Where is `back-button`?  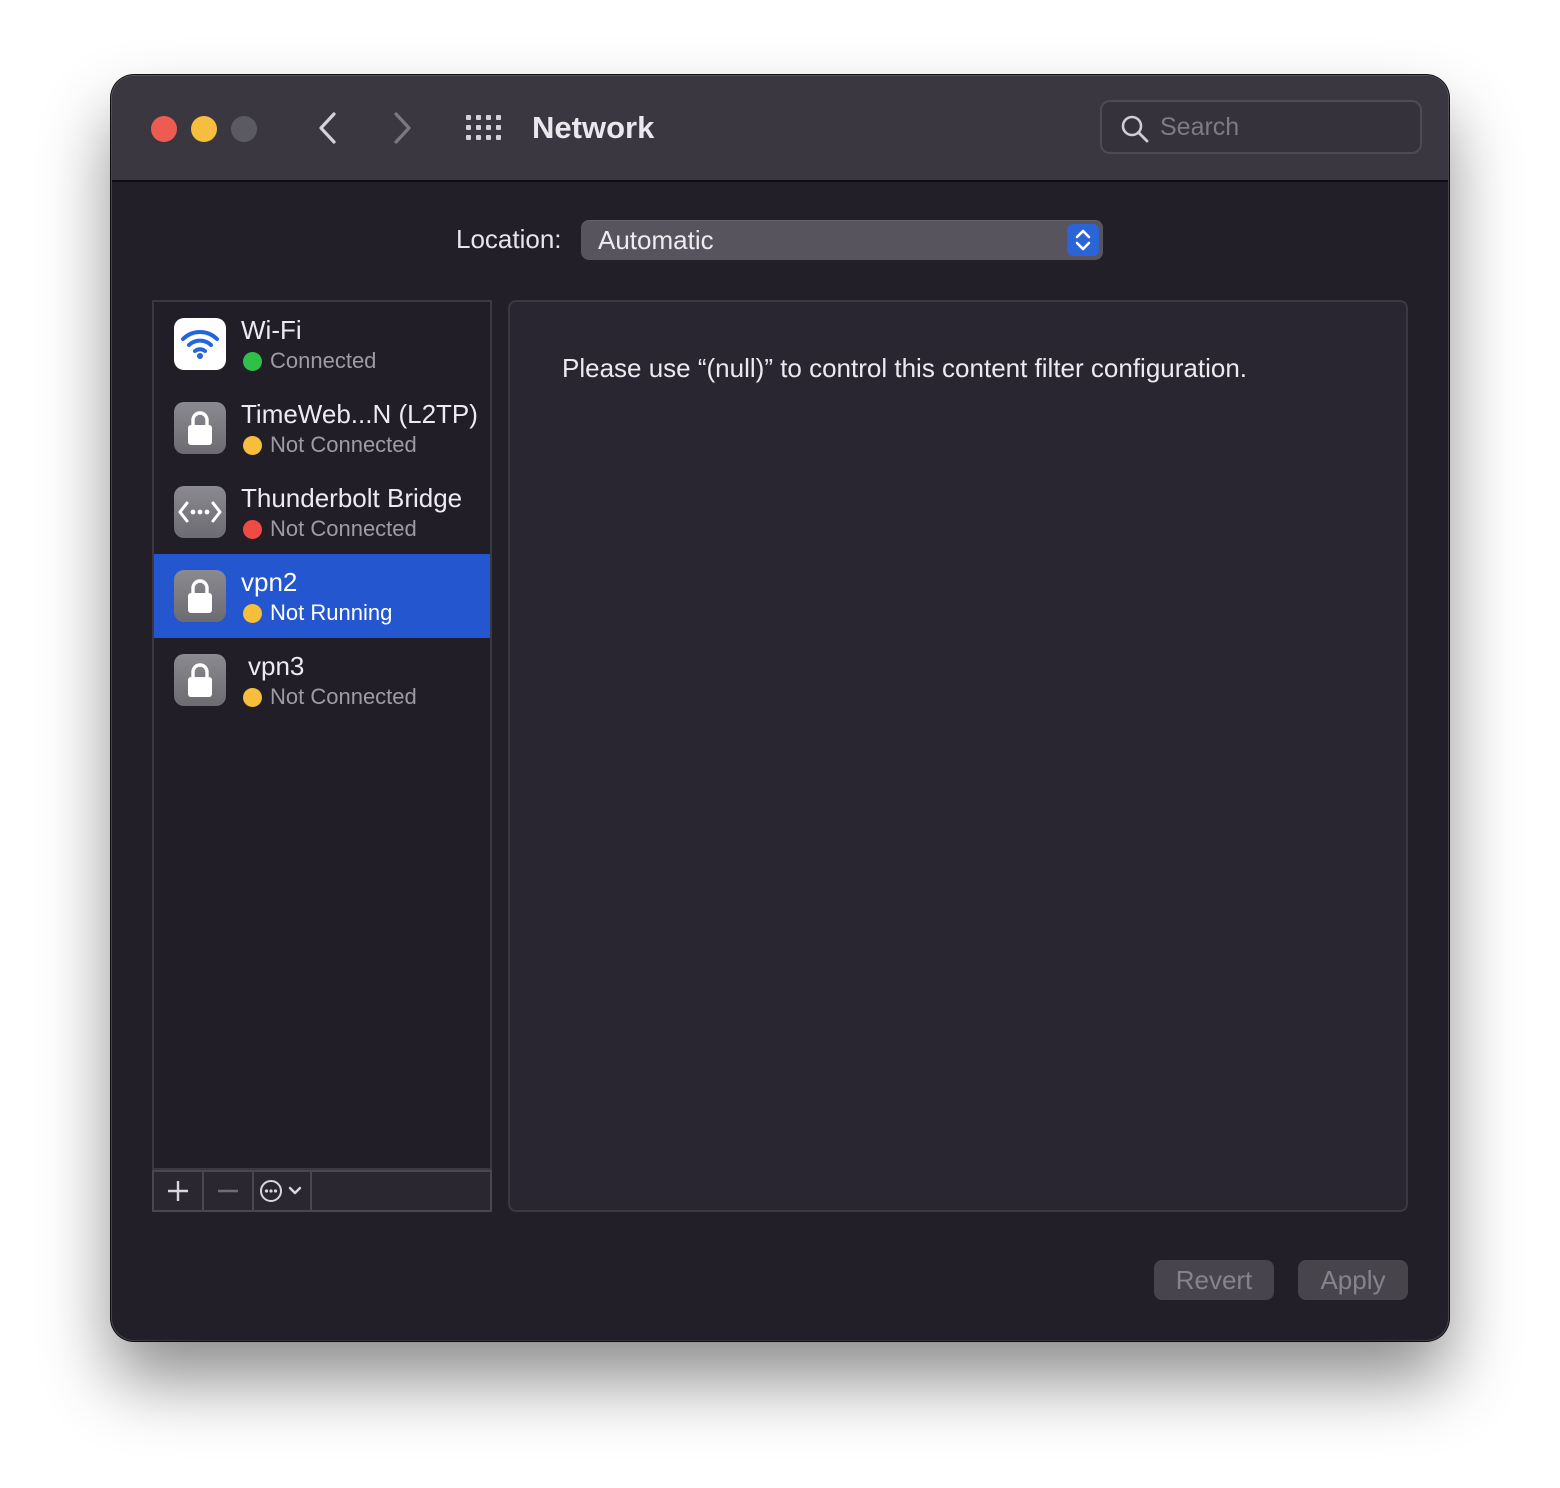 back-button is located at coordinates (328, 128).